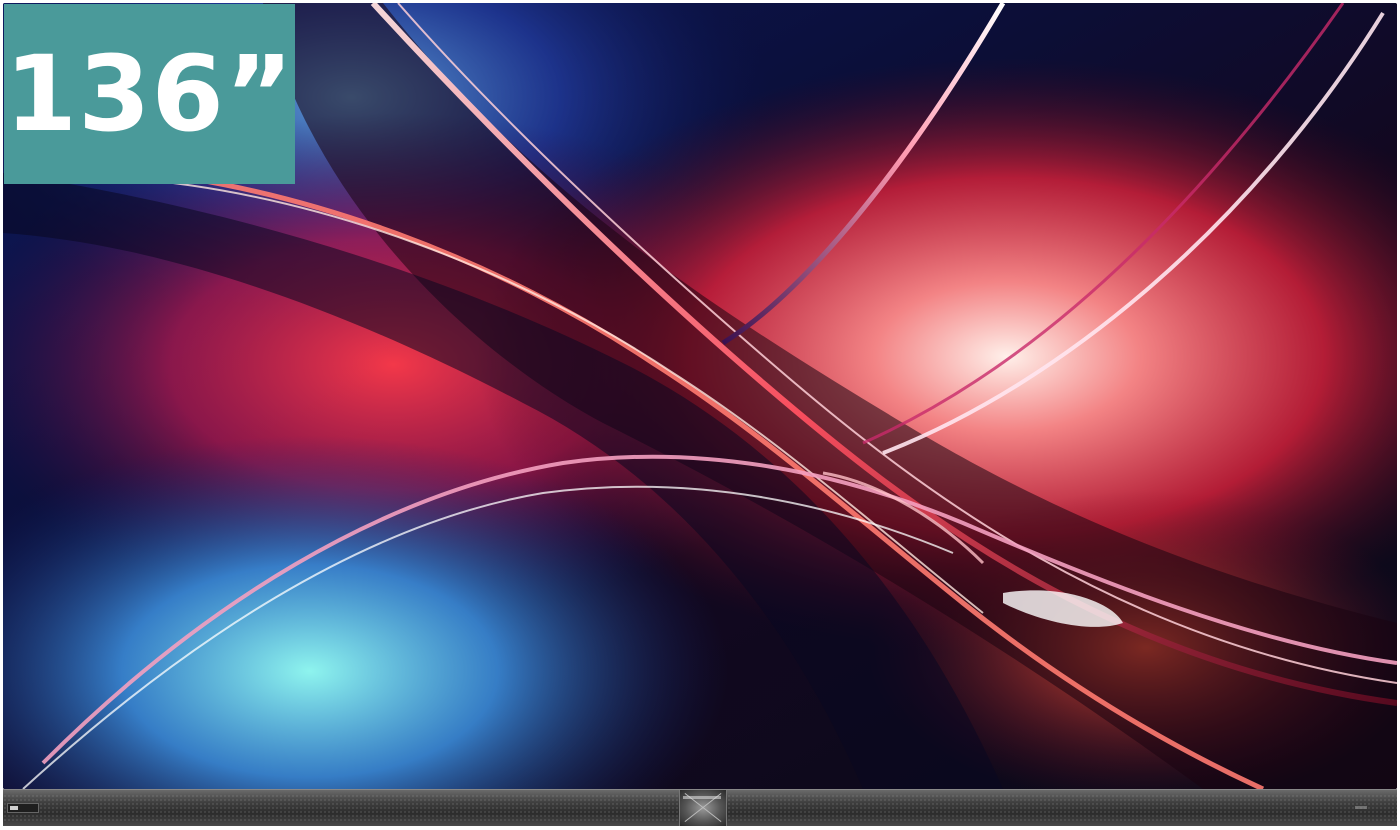  I want to click on indicator-panel, so click(23, 808).